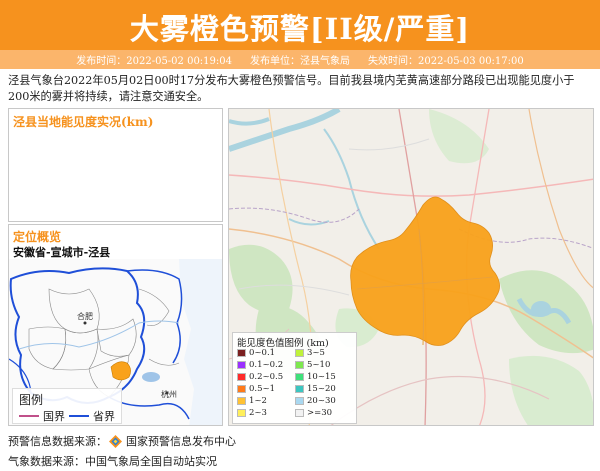 This screenshot has height=471, width=600. Describe the element at coordinates (54, 416) in the screenshot. I see `national-border-label: 国界` at that location.